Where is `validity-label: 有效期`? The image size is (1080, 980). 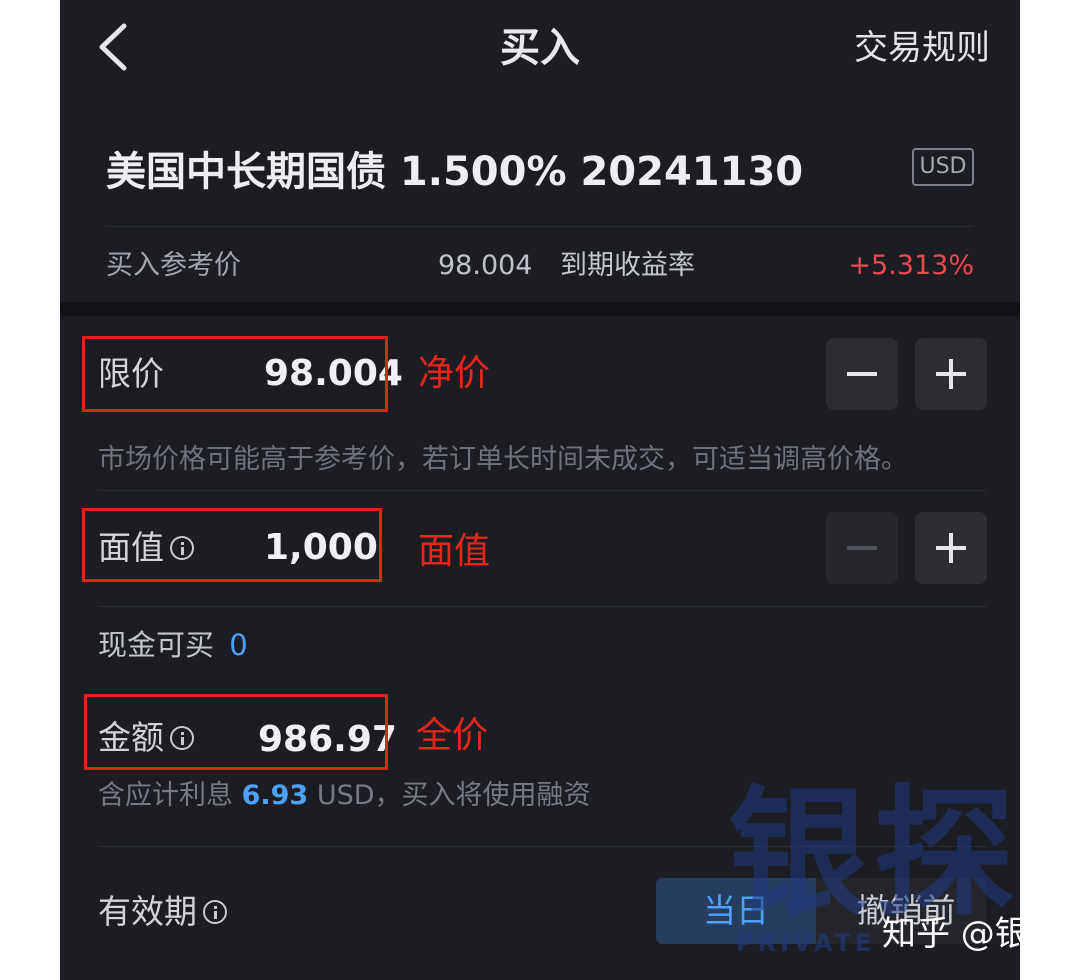 validity-label: 有效期 is located at coordinates (162, 912).